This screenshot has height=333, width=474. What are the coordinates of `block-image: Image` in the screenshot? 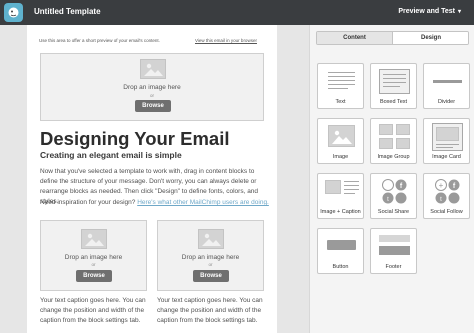 It's located at (340, 141).